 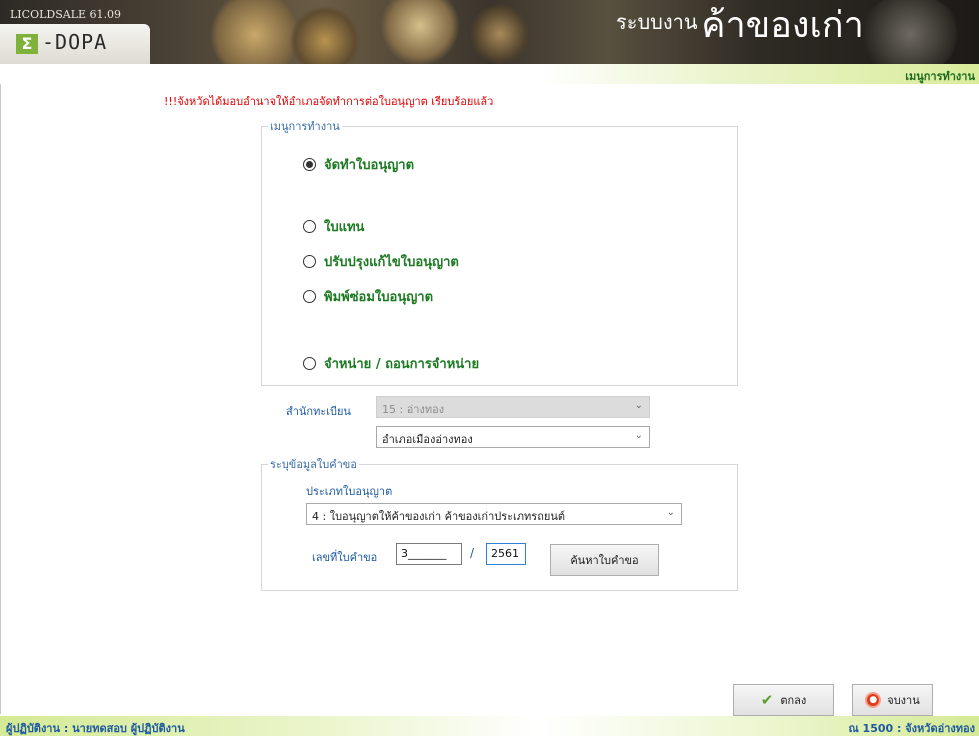 I want to click on search-request-button: ค้นหาใบคำขอ, so click(x=604, y=560).